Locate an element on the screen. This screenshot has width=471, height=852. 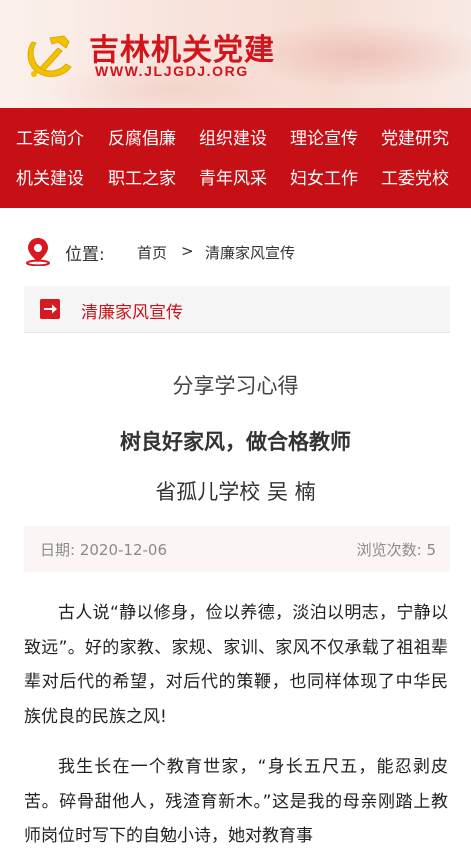
nav-item-anti-corruption: 反腐倡廉 is located at coordinates (142, 139).